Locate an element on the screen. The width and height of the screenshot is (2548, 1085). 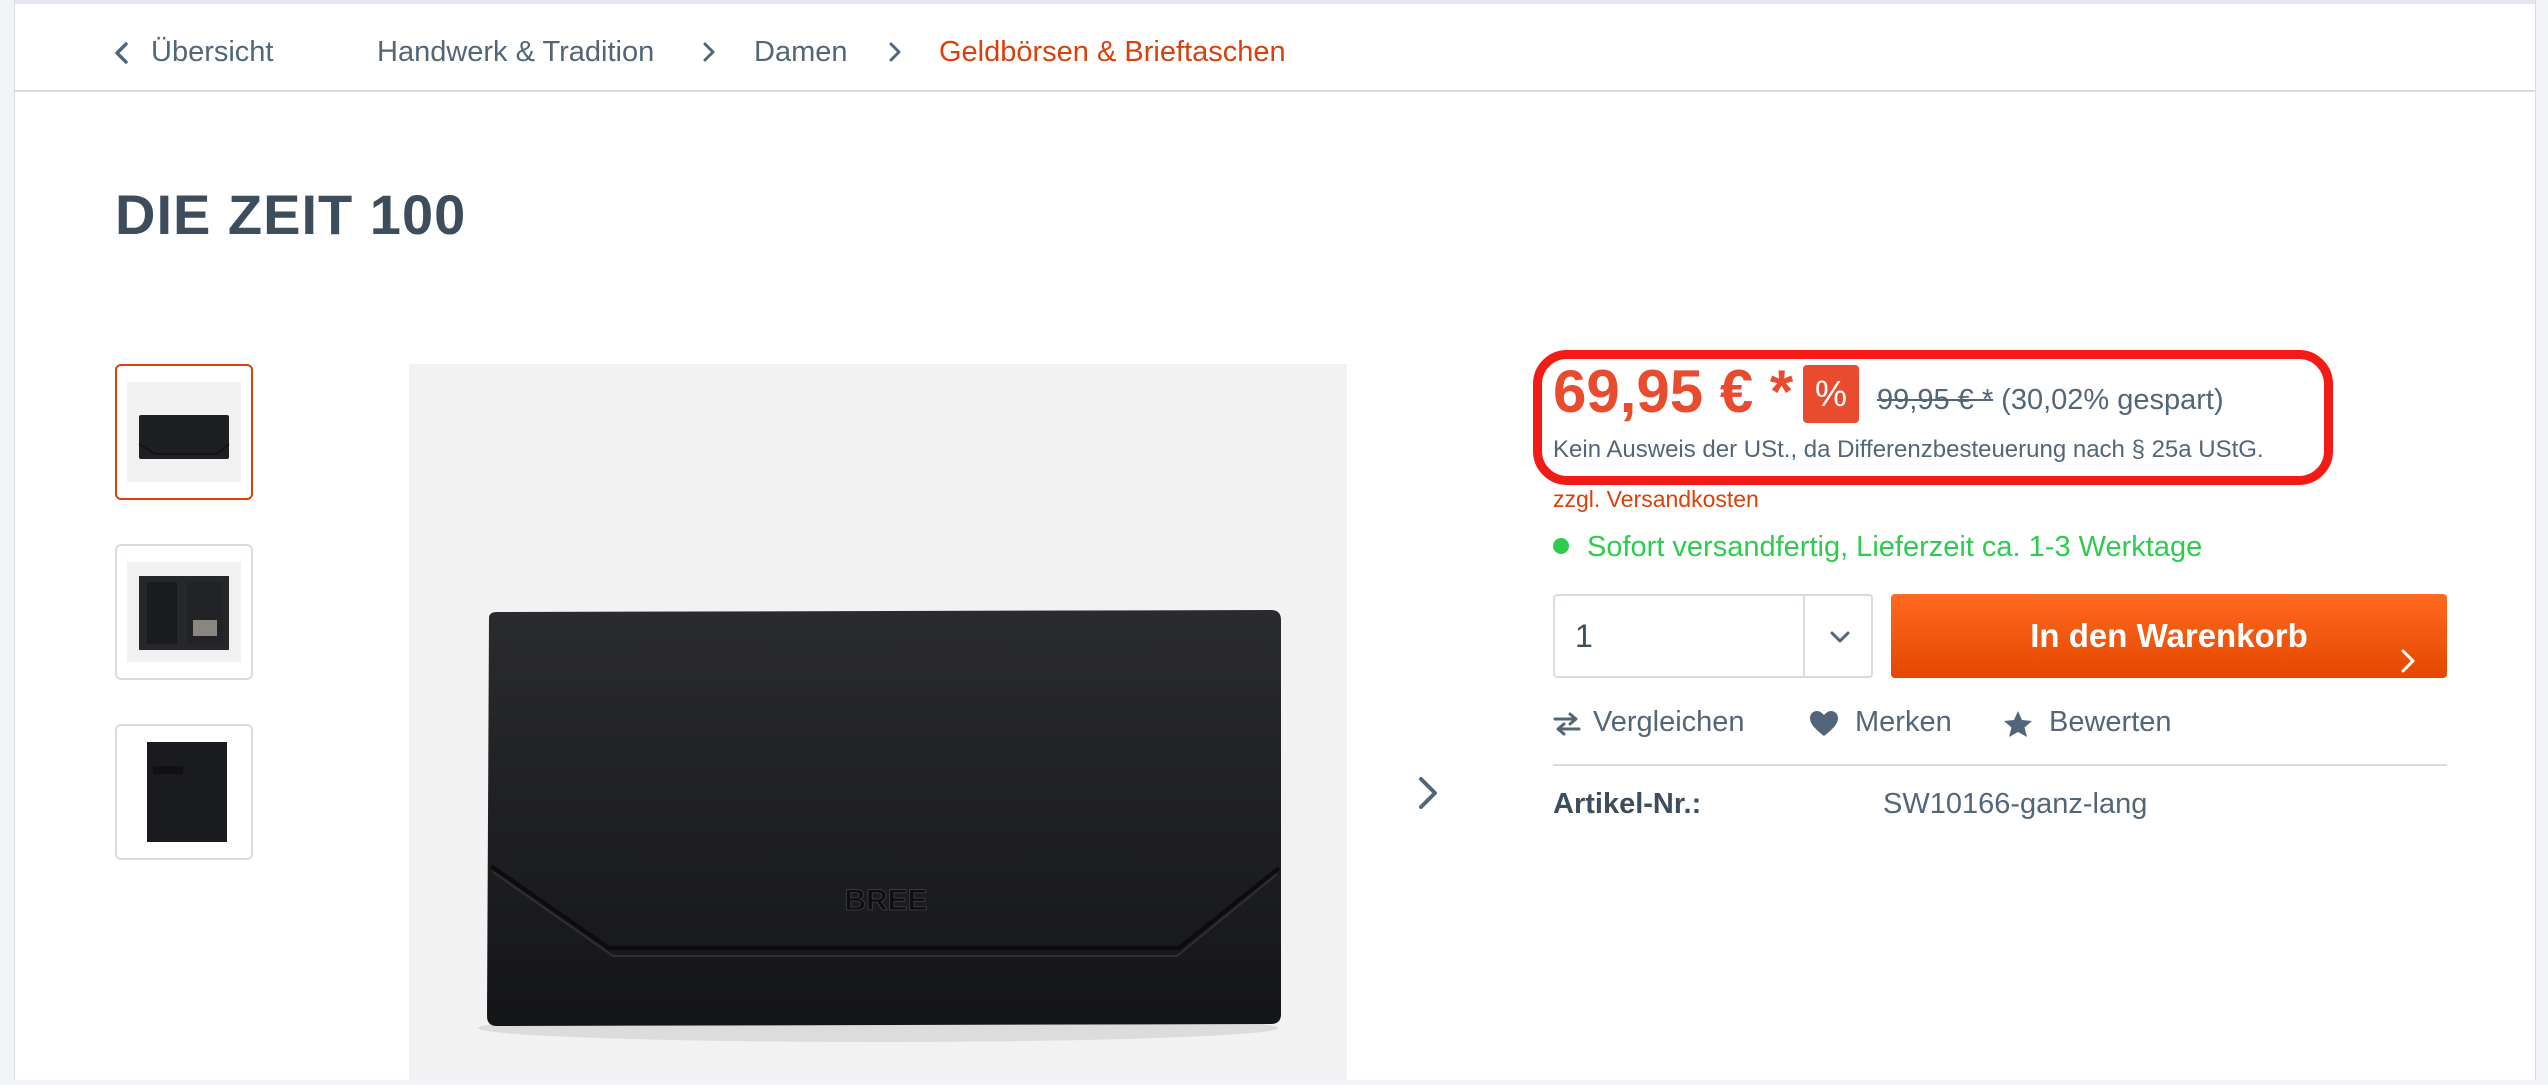
product-title: DIE ZEIT 100 is located at coordinates (291, 214).